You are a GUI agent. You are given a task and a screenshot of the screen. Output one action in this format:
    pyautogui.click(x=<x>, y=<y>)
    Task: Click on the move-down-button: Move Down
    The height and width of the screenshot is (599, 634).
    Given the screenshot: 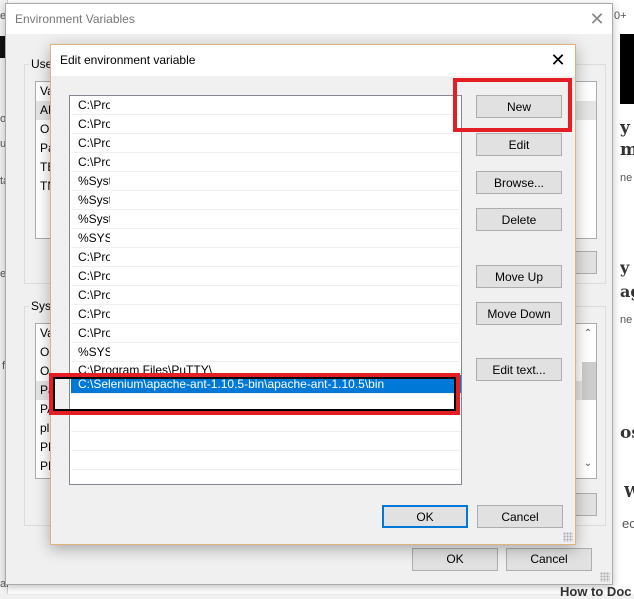 What is the action you would take?
    pyautogui.click(x=519, y=313)
    